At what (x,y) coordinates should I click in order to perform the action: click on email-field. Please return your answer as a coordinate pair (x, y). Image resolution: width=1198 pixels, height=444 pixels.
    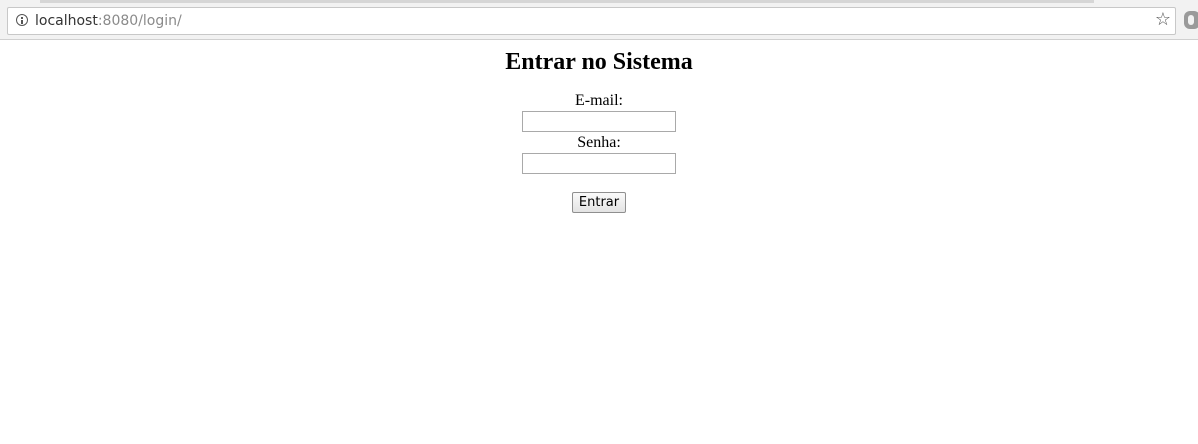
    Looking at the image, I should click on (599, 121).